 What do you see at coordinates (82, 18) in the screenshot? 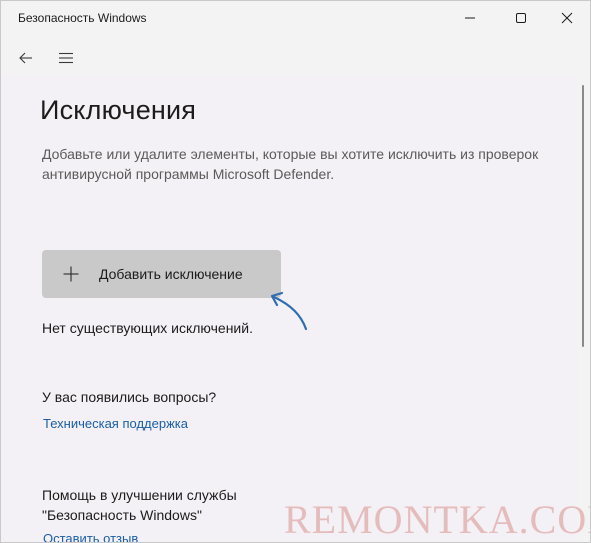
I see `window-title: Безопасность Windows` at bounding box center [82, 18].